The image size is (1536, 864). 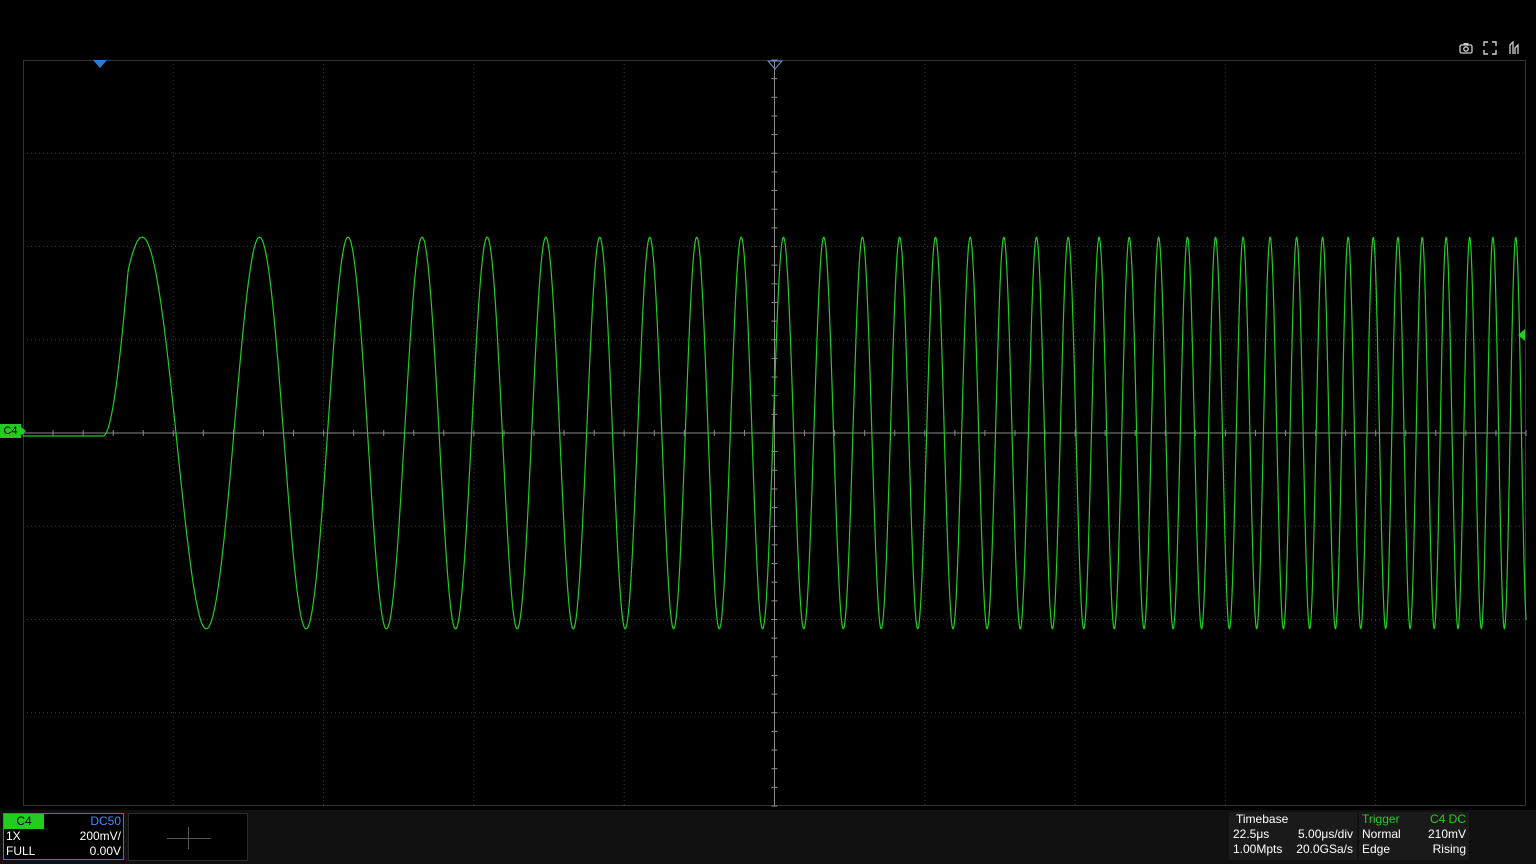 What do you see at coordinates (1414, 836) in the screenshot?
I see `trigger-panel: Trigger C4 DC Normal 210mV Edge Rising` at bounding box center [1414, 836].